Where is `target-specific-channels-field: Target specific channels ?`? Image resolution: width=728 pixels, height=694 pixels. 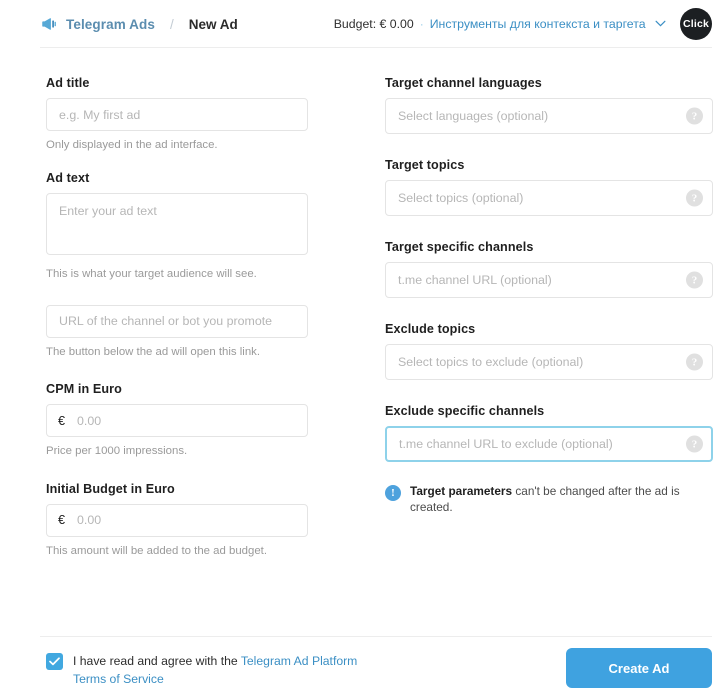 target-specific-channels-field: Target specific channels ? is located at coordinates (549, 269).